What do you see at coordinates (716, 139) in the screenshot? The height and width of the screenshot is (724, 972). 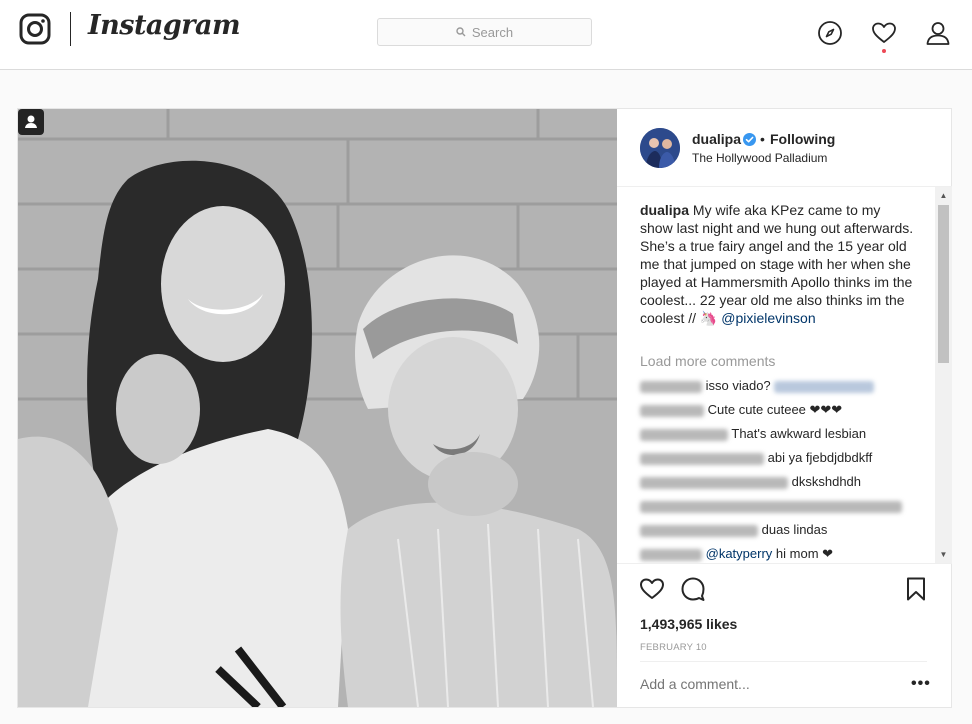 I see `post-username: dualipa` at bounding box center [716, 139].